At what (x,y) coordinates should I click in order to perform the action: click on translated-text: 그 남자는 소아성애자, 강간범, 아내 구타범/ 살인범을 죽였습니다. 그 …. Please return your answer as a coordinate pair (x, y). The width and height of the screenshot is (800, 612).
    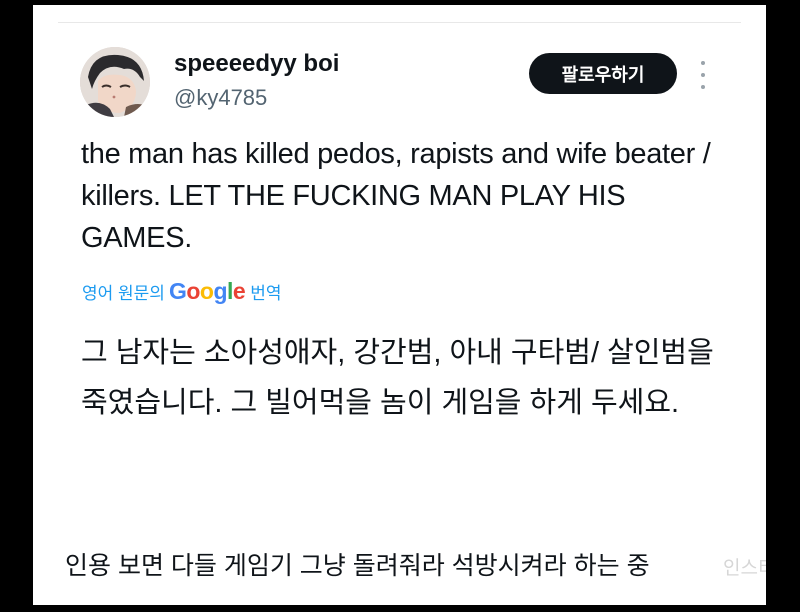
    Looking at the image, I should click on (397, 378).